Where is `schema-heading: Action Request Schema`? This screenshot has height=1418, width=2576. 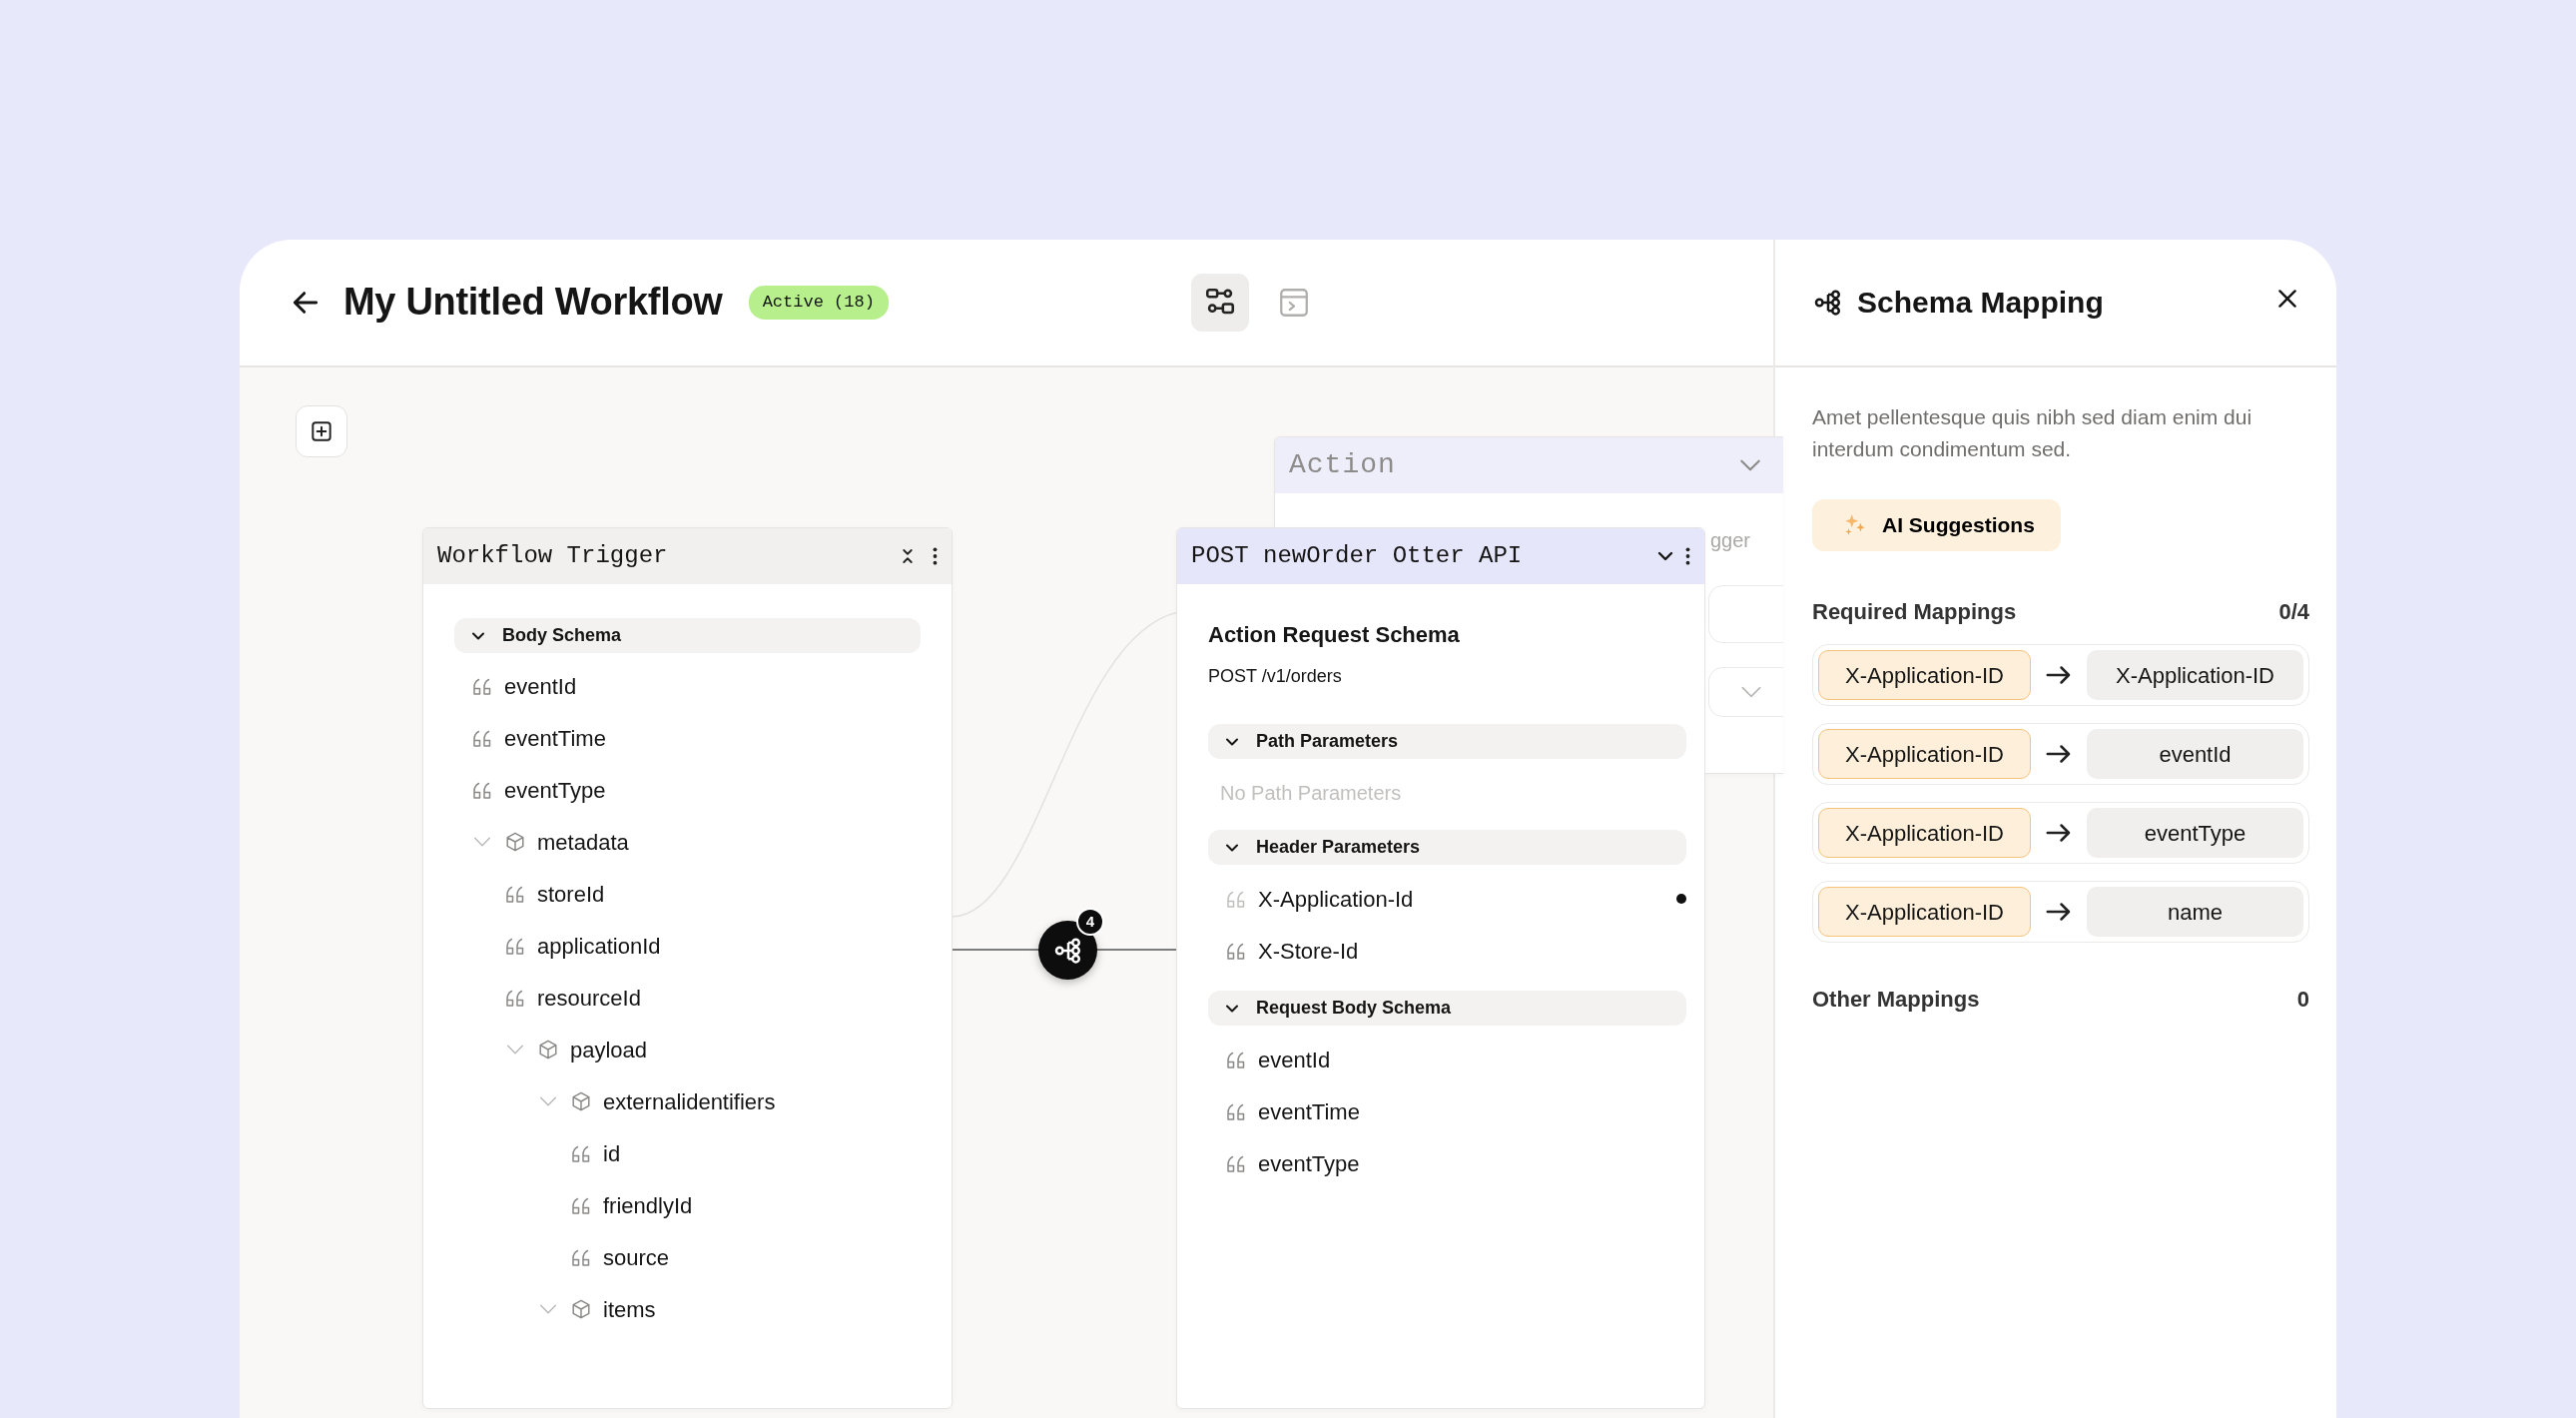 schema-heading: Action Request Schema is located at coordinates (1334, 635).